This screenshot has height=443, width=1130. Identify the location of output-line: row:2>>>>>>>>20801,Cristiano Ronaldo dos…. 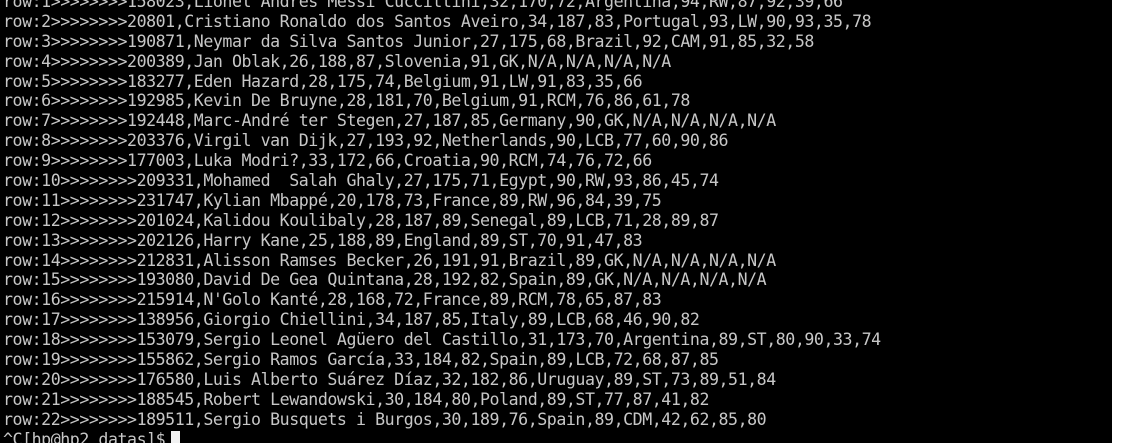
(437, 21).